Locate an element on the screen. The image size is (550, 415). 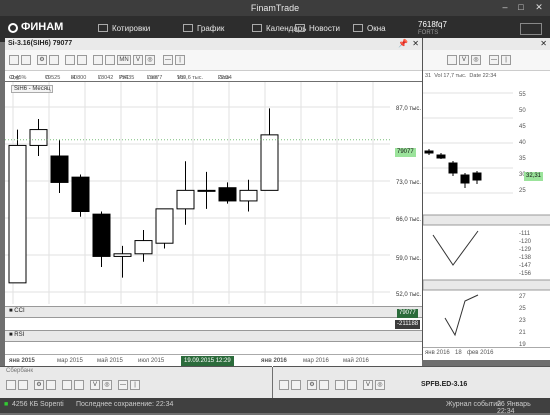
menu-windows: Окна is located at coordinates (369, 28).